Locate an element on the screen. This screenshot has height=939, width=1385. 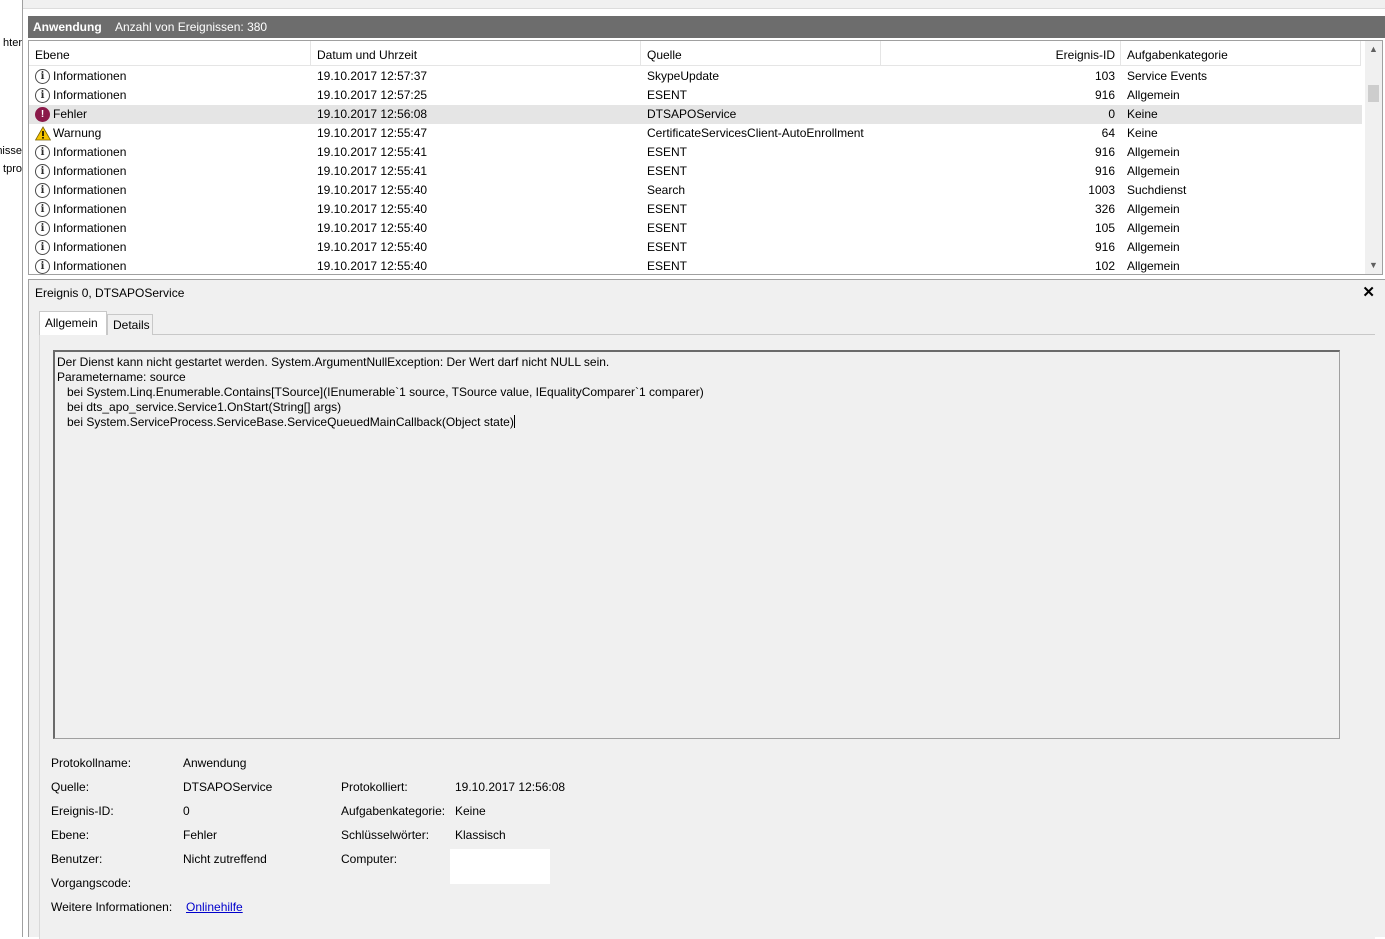
cell-event-id: 102 is located at coordinates (1104, 266).